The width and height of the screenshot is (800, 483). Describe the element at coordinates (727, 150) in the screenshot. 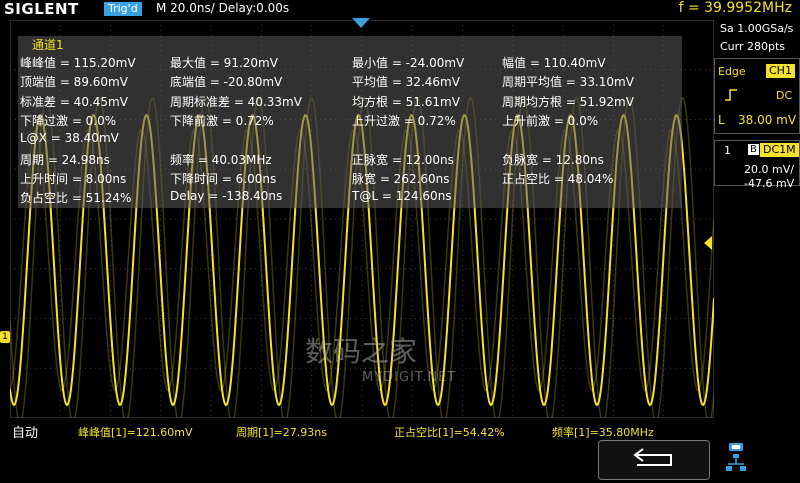

I see `channel-number: 1` at that location.